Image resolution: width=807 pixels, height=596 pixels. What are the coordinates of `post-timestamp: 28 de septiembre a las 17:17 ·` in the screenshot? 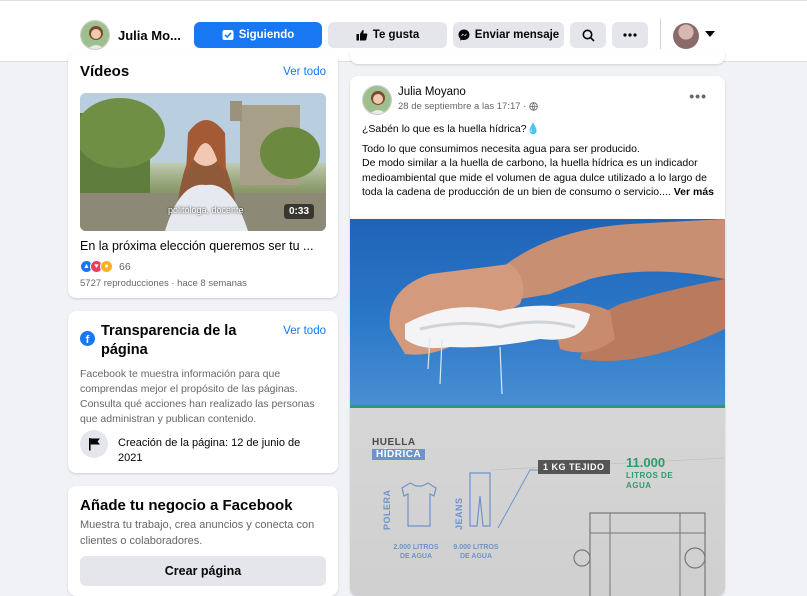 It's located at (468, 106).